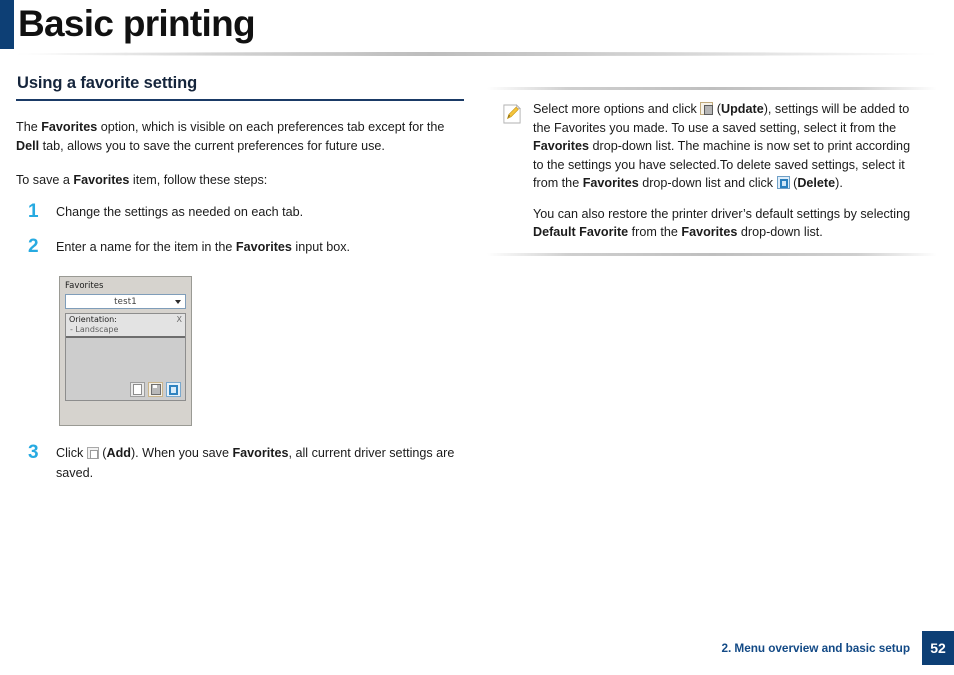 This screenshot has height=675, width=954. What do you see at coordinates (179, 319) in the screenshot?
I see `close-icon: X` at bounding box center [179, 319].